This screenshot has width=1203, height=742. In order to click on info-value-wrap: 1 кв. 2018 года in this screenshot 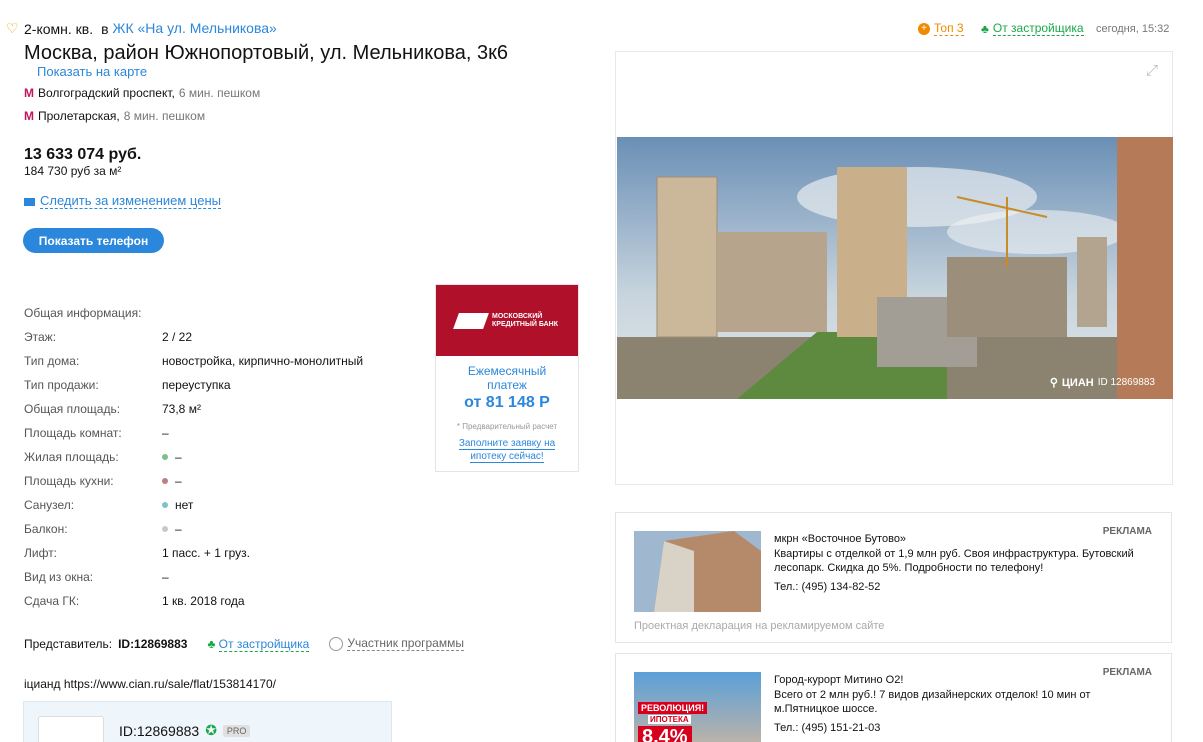, I will do `click(203, 601)`.